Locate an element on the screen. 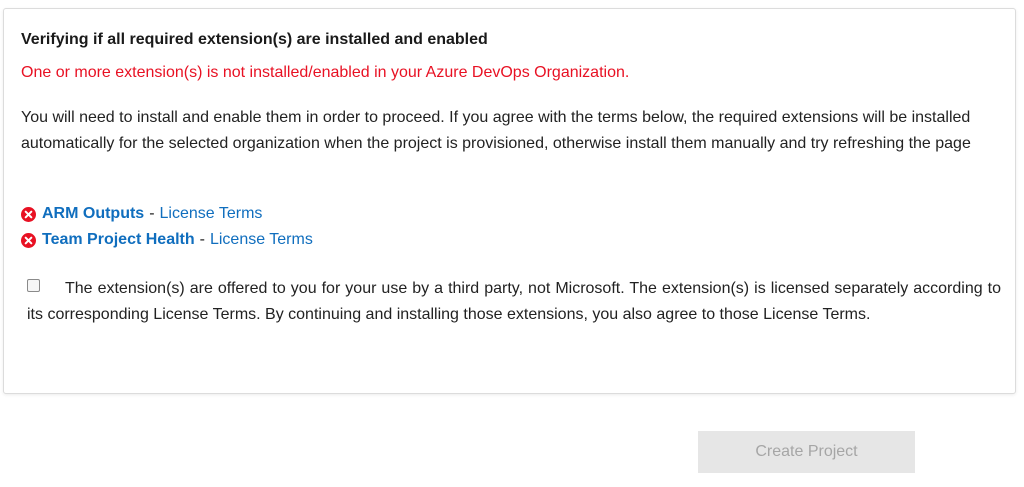  extension-item: Team Project Health - License Terms is located at coordinates (167, 240).